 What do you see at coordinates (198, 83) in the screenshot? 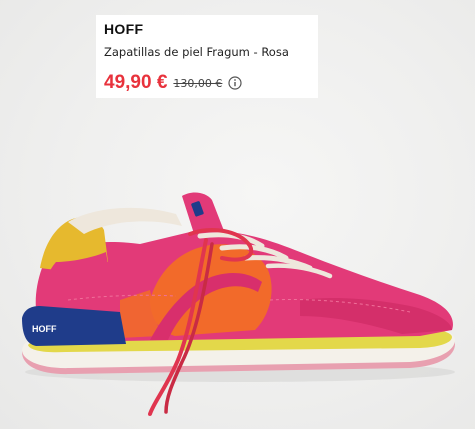
I see `original-price: 130,00 €` at bounding box center [198, 83].